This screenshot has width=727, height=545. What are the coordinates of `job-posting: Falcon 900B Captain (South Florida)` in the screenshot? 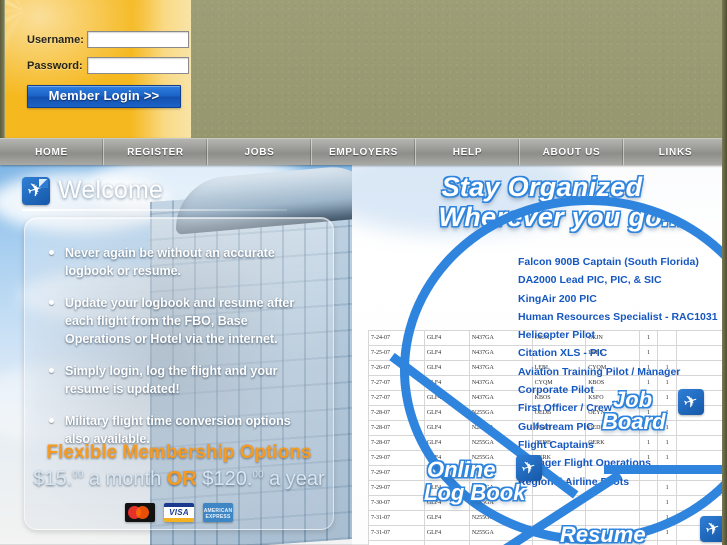 It's located at (622, 262).